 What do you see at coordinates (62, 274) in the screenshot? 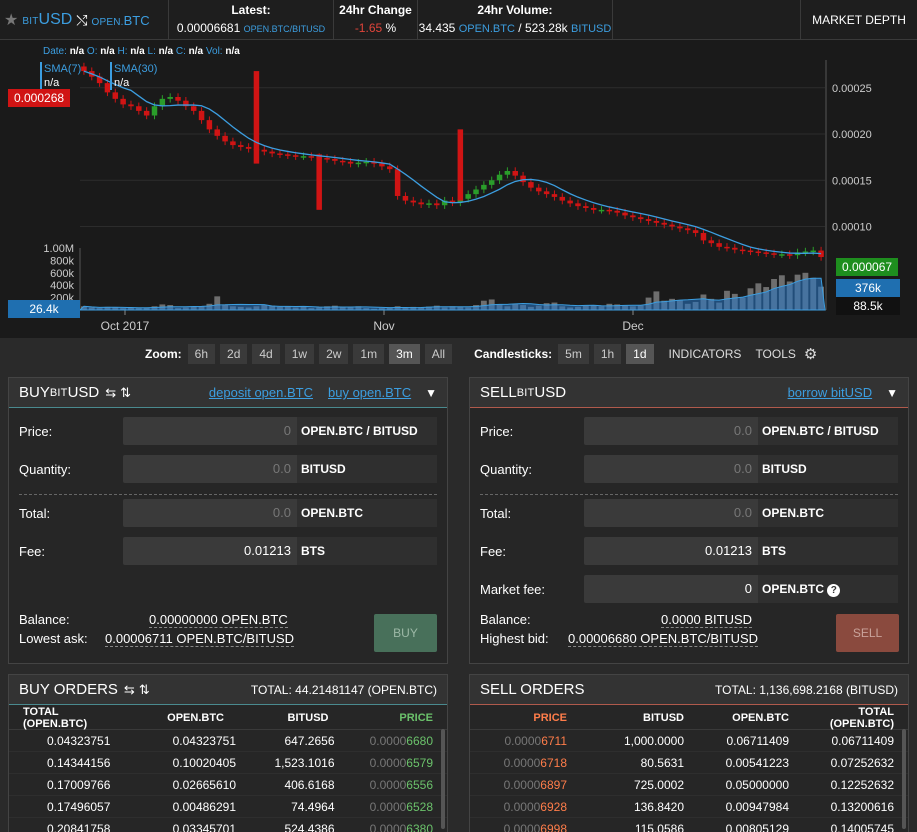
I see `volume-tick-label: 600k` at bounding box center [62, 274].